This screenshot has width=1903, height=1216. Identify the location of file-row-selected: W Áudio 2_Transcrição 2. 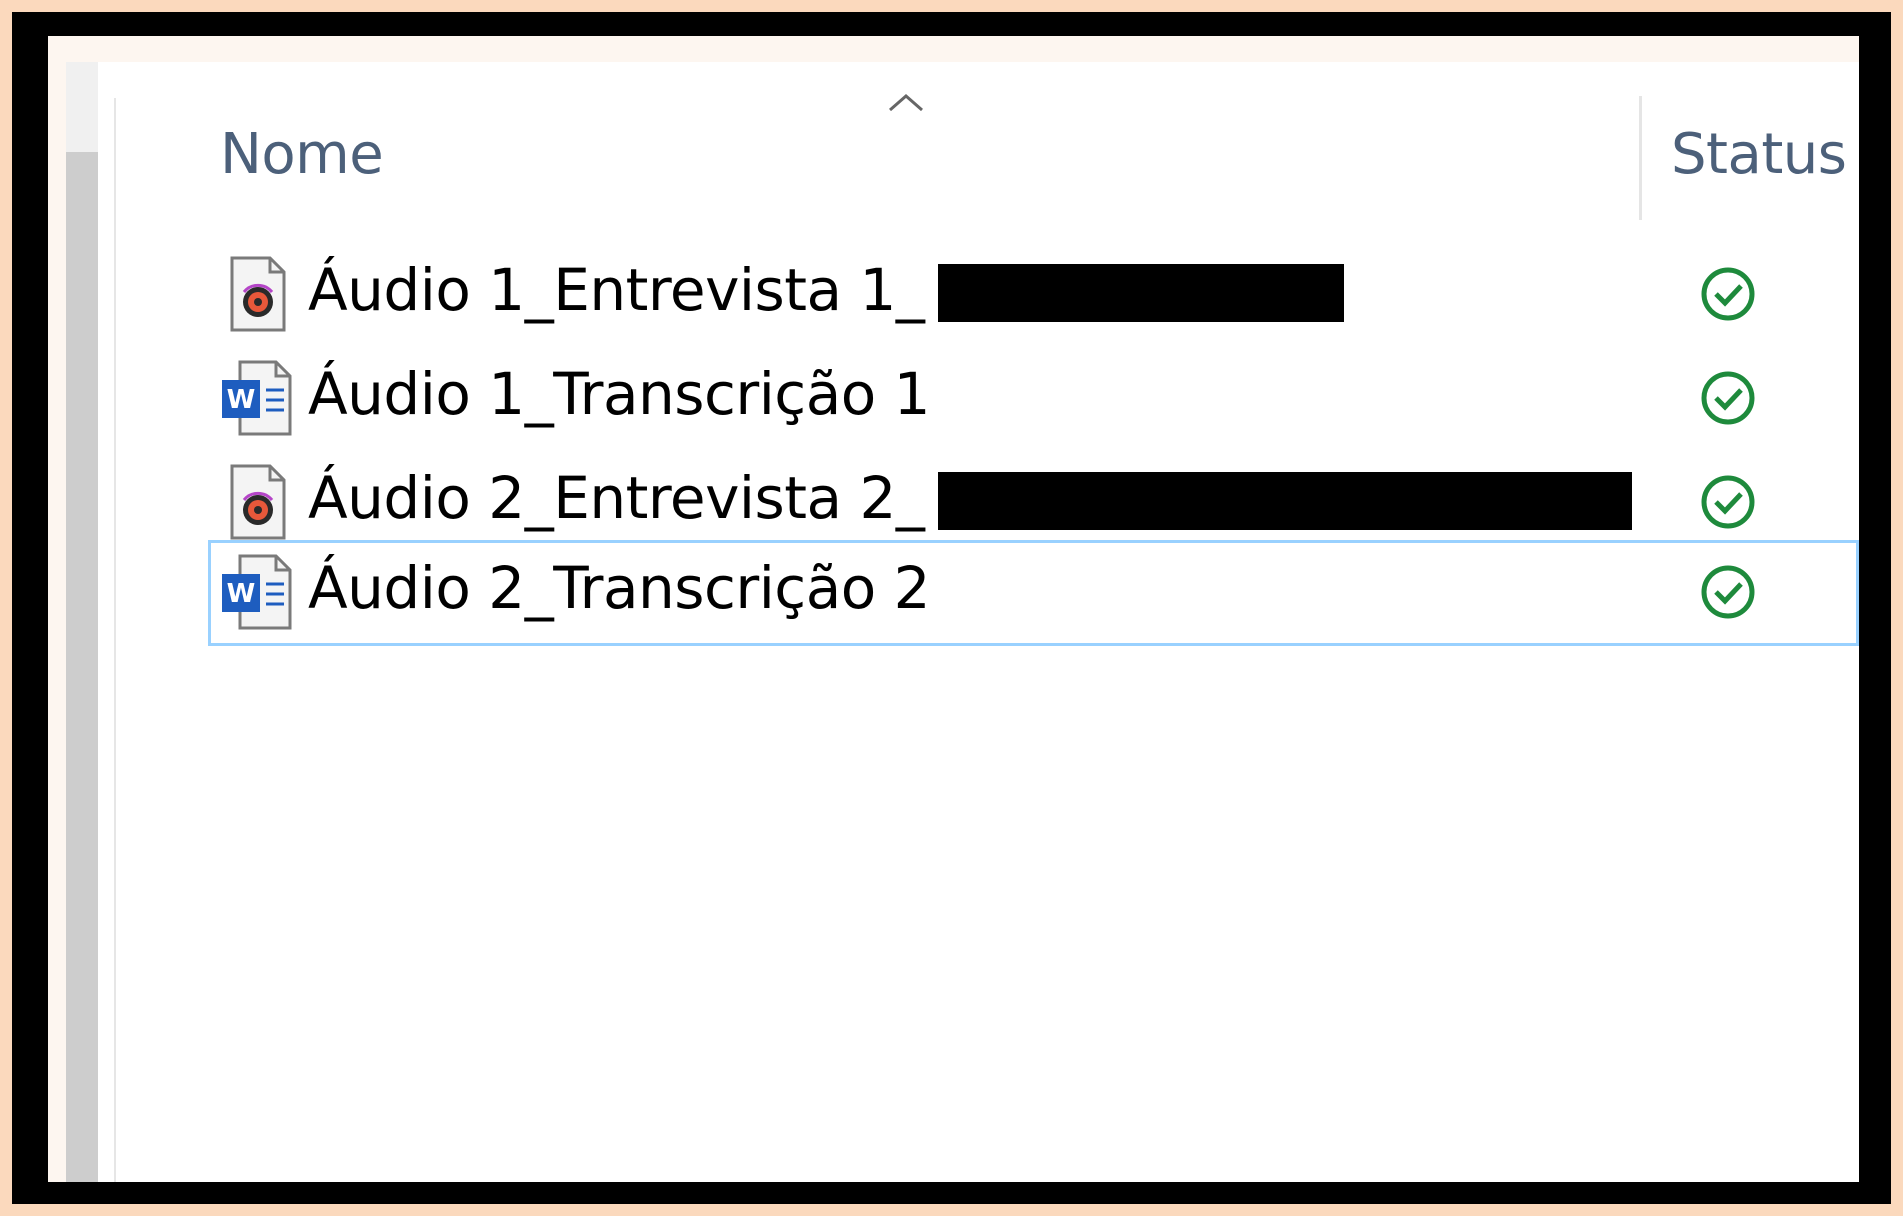
(1033, 593).